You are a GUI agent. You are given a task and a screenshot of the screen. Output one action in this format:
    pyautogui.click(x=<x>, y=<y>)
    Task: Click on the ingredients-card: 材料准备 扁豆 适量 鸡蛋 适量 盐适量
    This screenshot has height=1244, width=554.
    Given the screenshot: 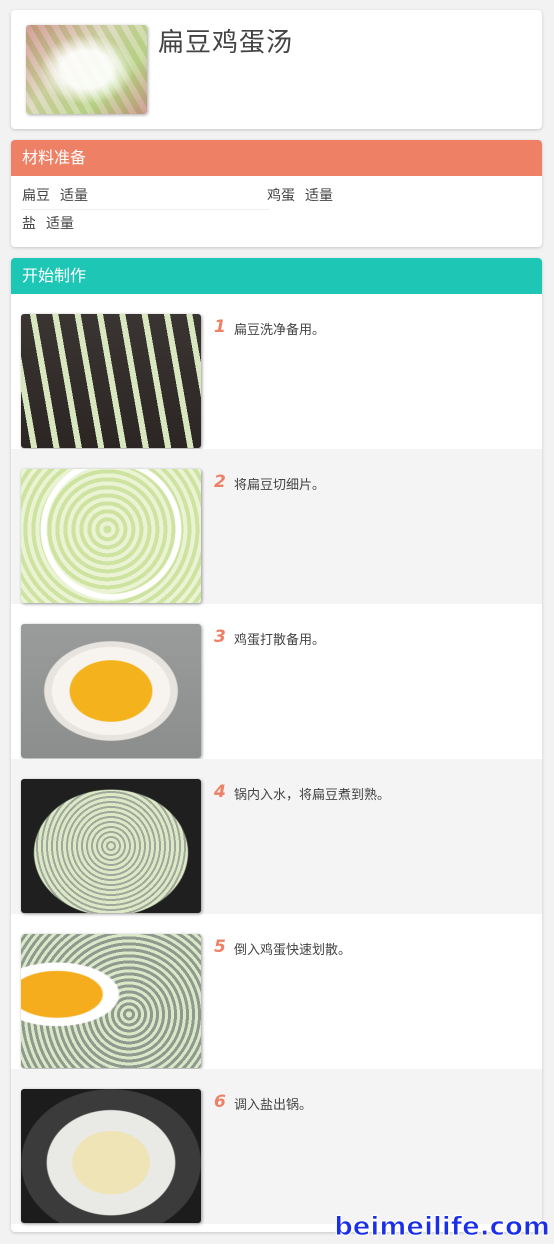 What is the action you would take?
    pyautogui.click(x=276, y=193)
    